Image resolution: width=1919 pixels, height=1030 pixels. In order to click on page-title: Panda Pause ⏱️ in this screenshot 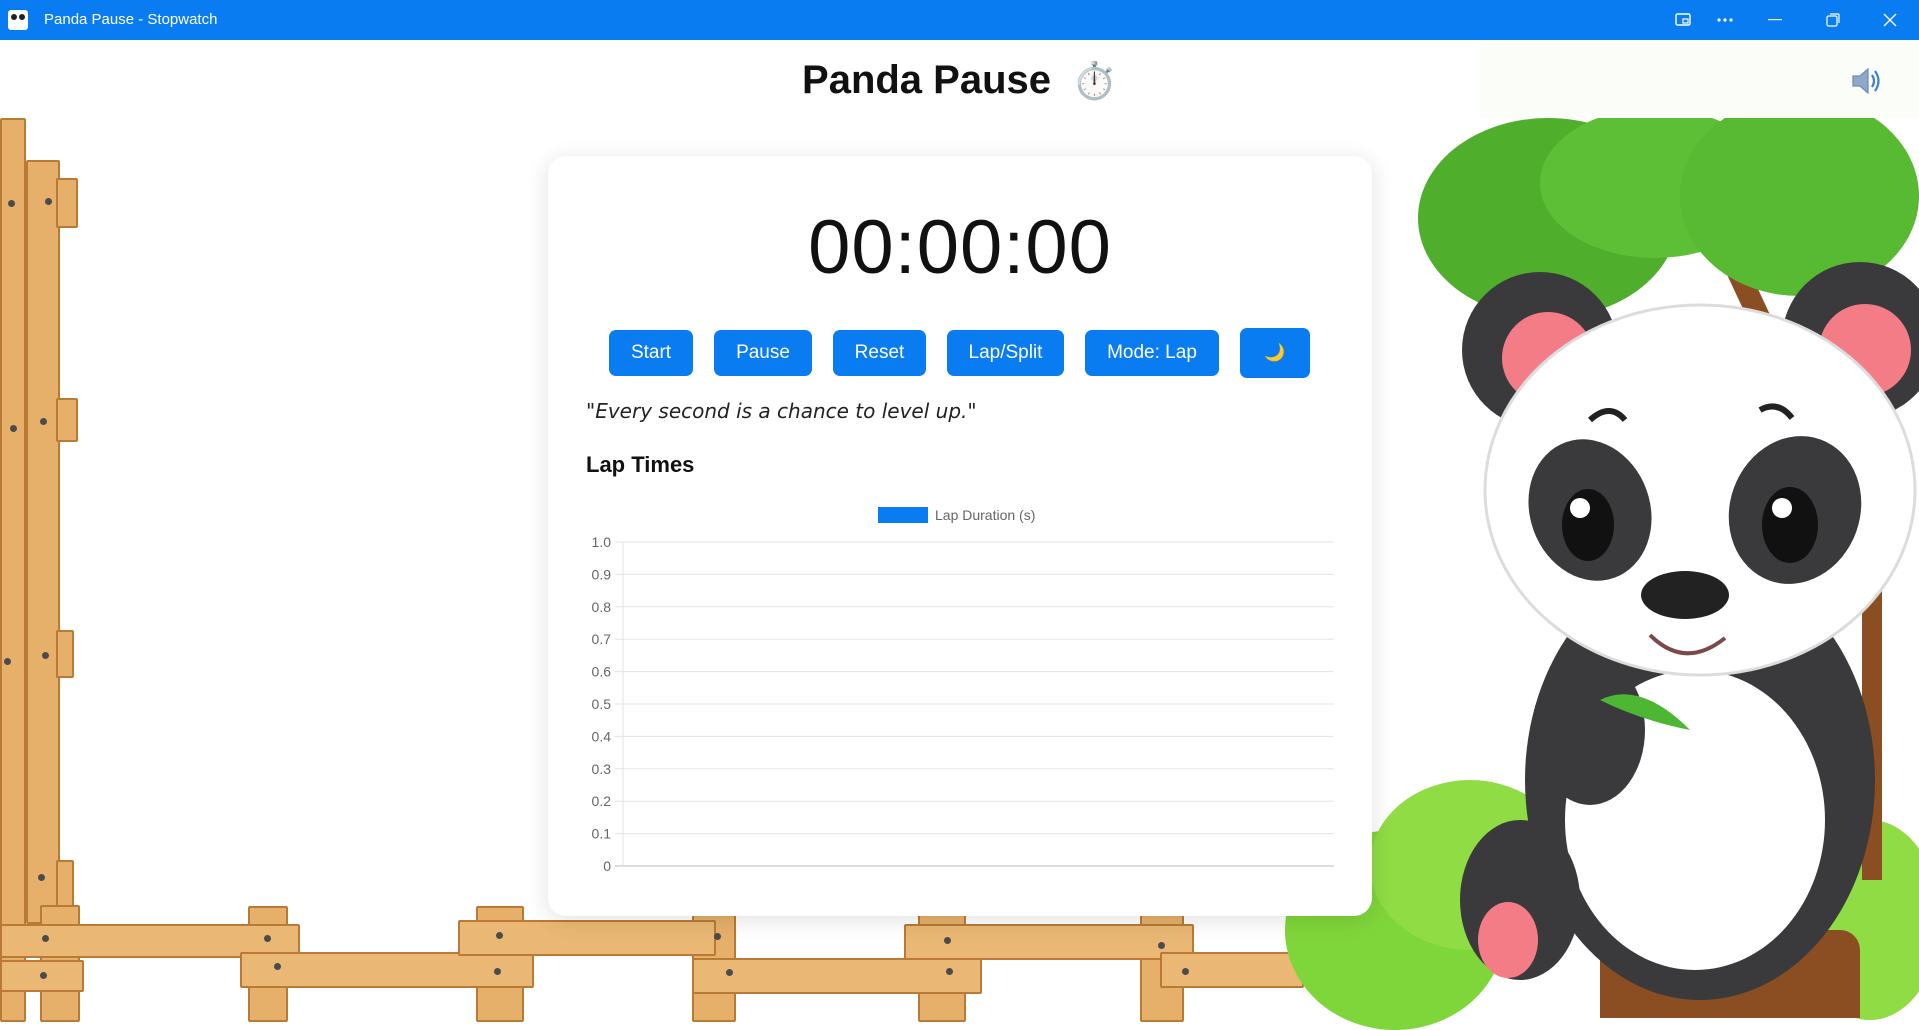, I will do `click(959, 80)`.